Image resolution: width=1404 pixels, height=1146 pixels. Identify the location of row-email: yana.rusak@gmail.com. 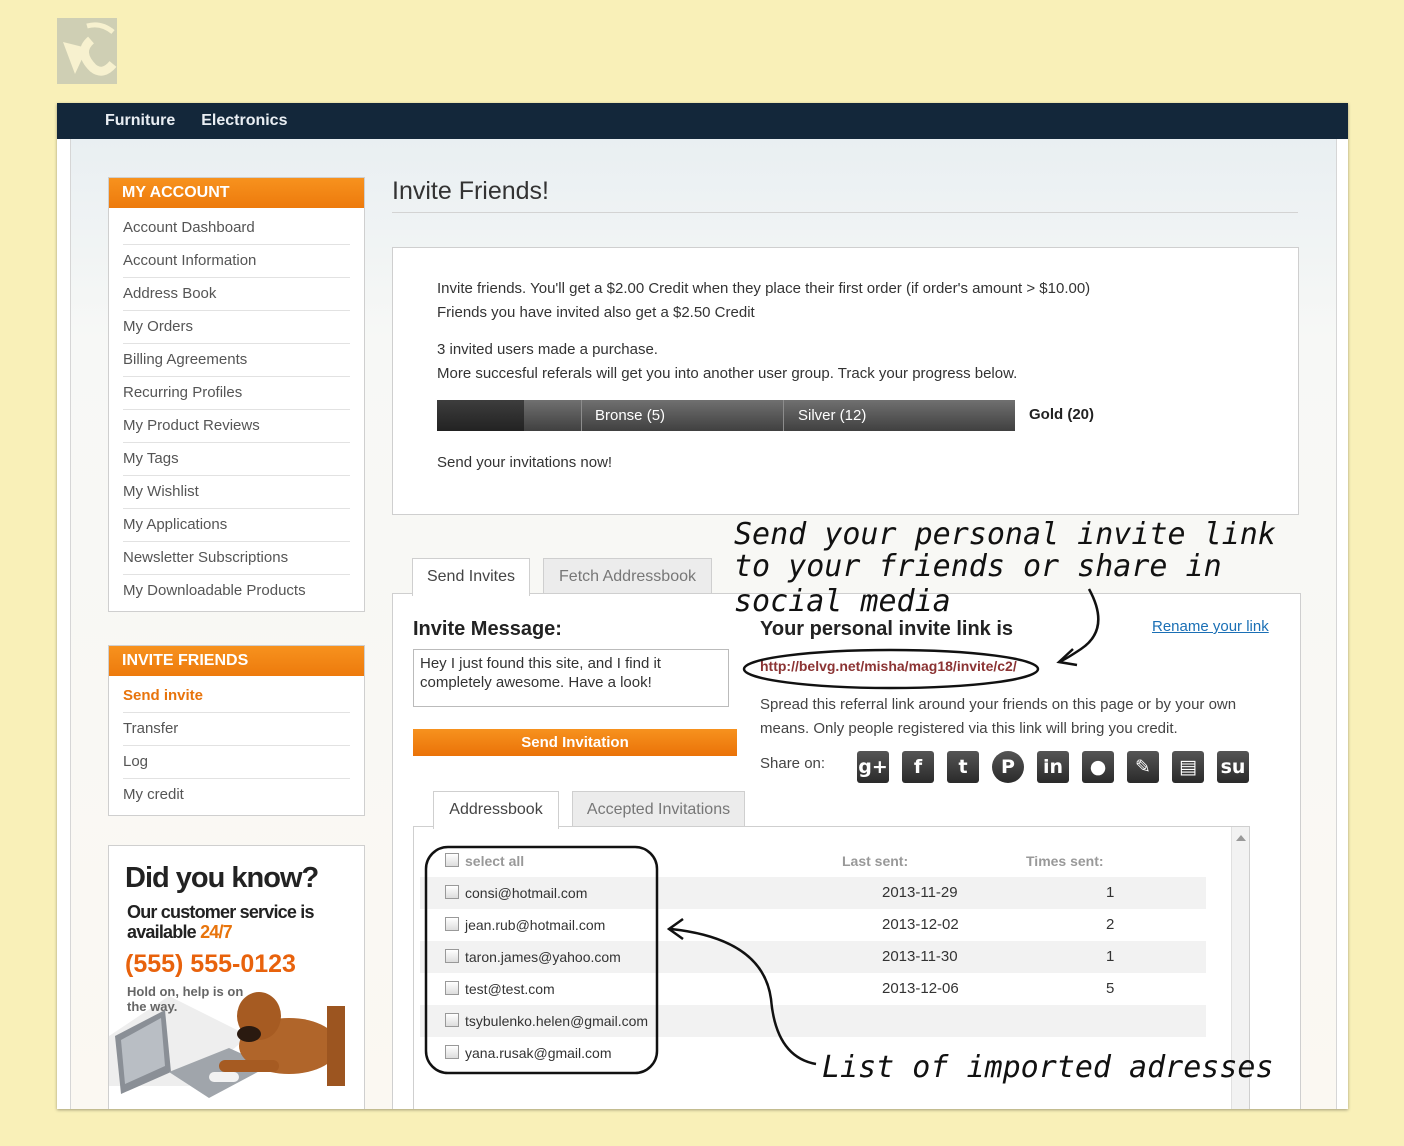
(538, 1053).